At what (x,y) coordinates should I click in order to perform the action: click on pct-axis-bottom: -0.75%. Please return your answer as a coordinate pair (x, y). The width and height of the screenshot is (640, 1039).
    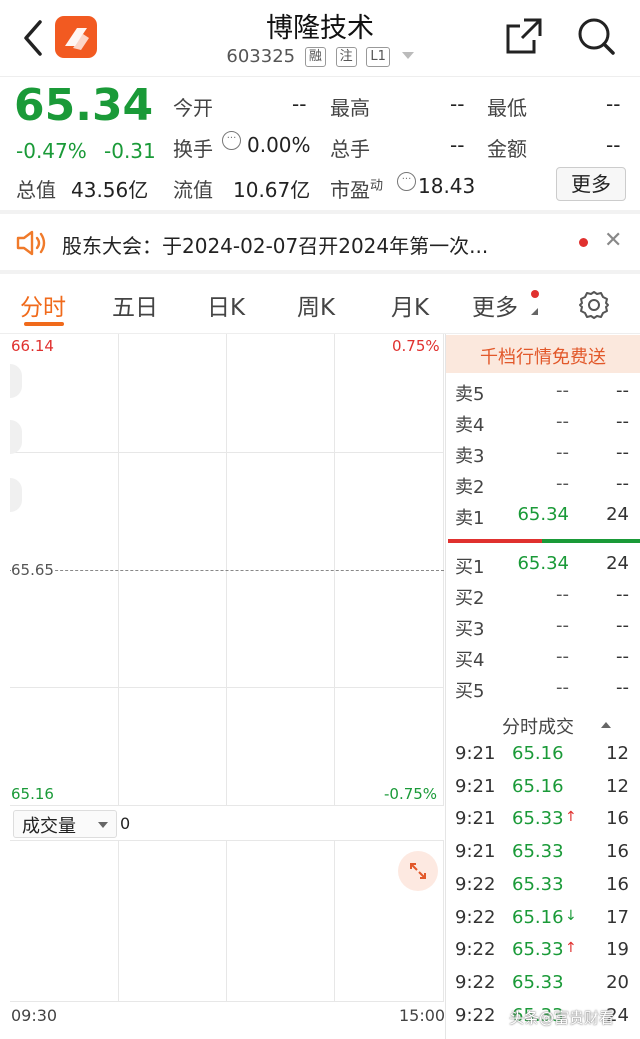
    Looking at the image, I should click on (411, 794).